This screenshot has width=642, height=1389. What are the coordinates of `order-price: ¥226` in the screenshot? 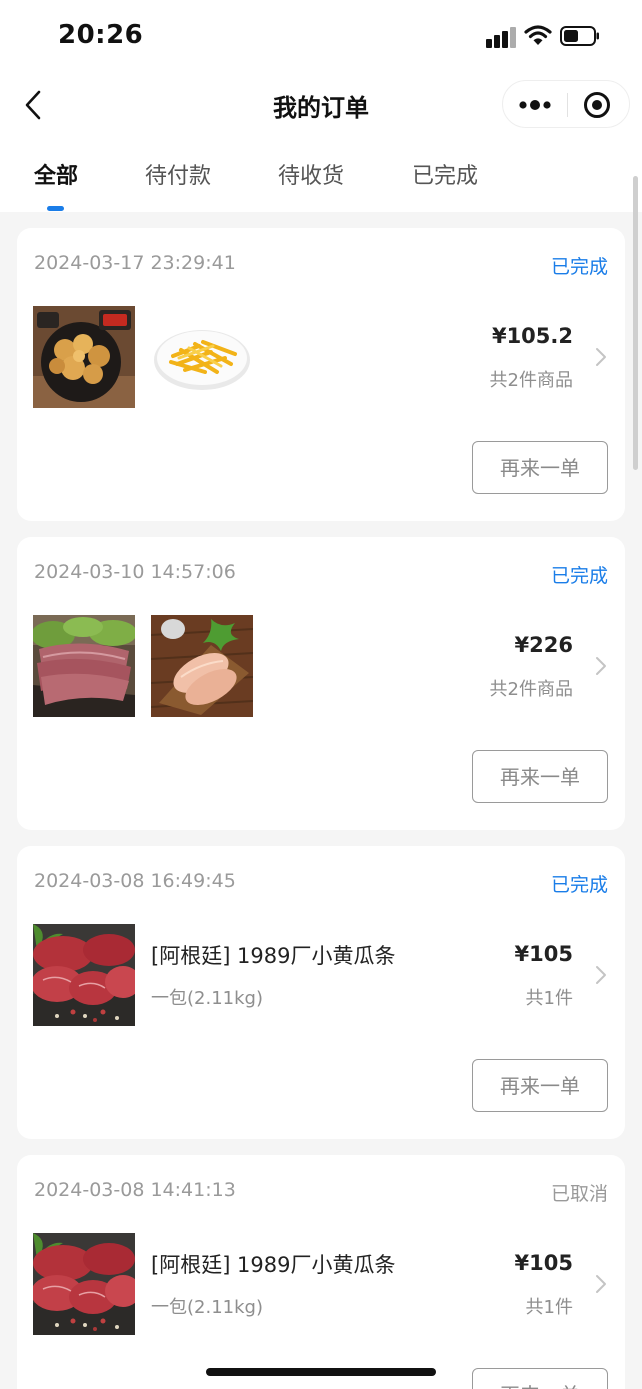 It's located at (543, 645).